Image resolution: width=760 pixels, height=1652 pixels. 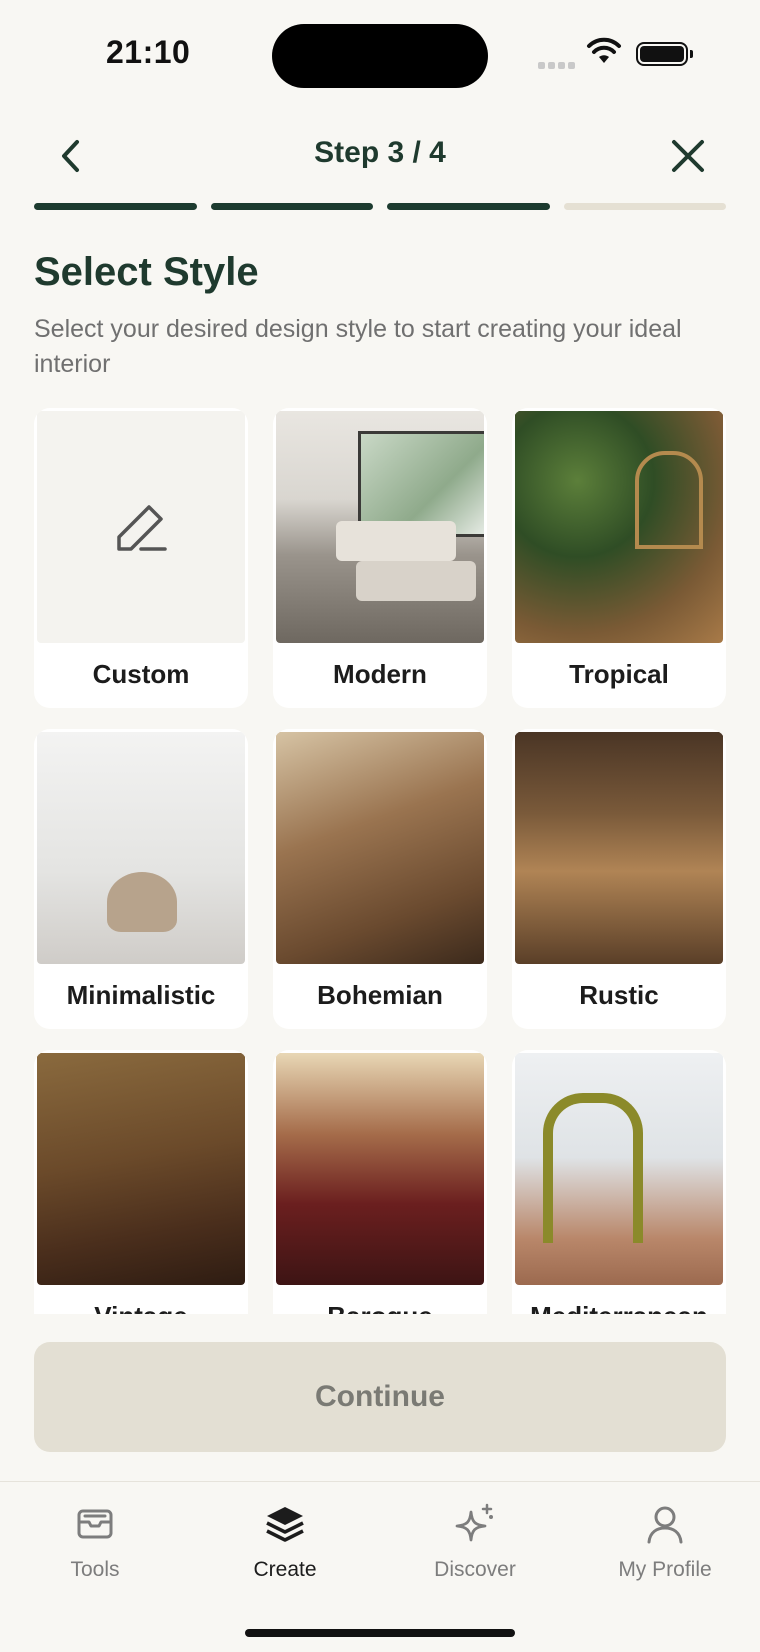 I want to click on tab-label: Tools, so click(x=95, y=1569).